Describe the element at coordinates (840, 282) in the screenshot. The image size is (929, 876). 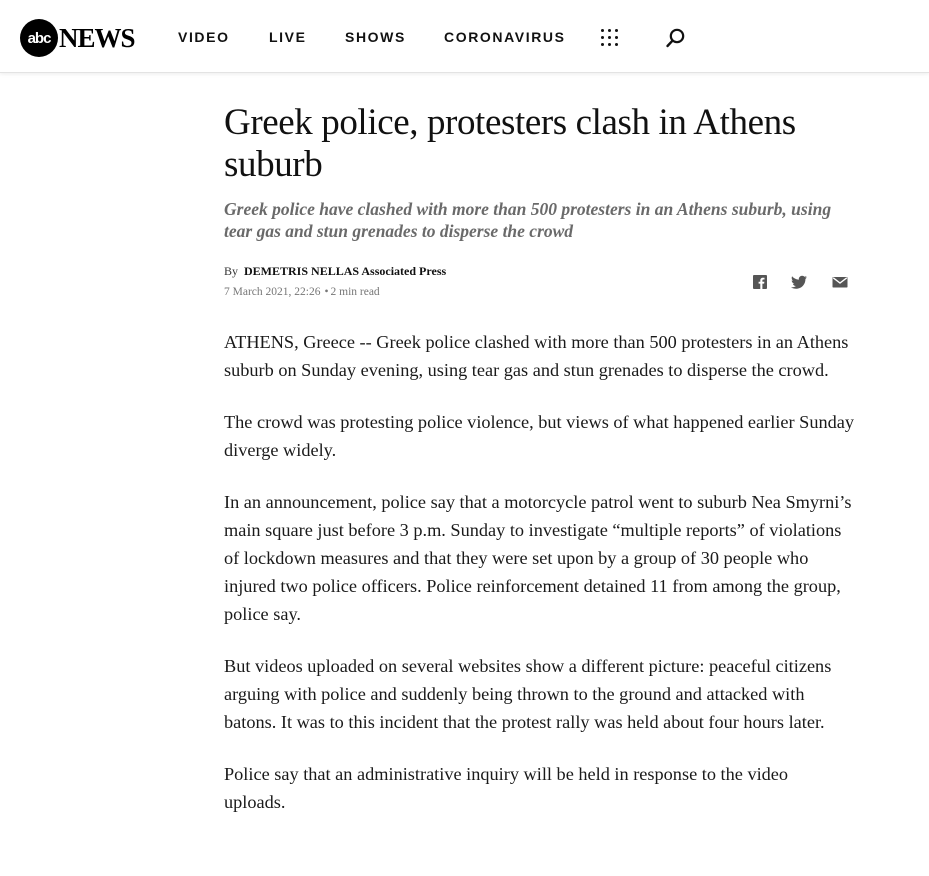
I see `email-icon` at that location.